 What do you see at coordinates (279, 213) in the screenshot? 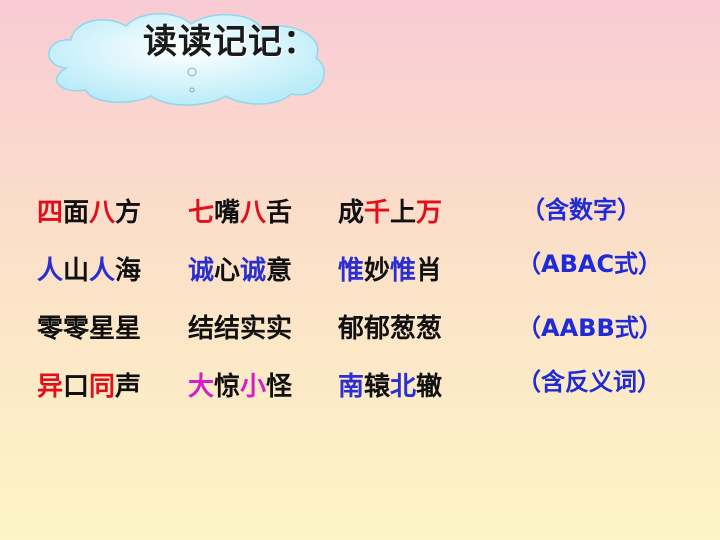
I see `idiom-char: 舌` at bounding box center [279, 213].